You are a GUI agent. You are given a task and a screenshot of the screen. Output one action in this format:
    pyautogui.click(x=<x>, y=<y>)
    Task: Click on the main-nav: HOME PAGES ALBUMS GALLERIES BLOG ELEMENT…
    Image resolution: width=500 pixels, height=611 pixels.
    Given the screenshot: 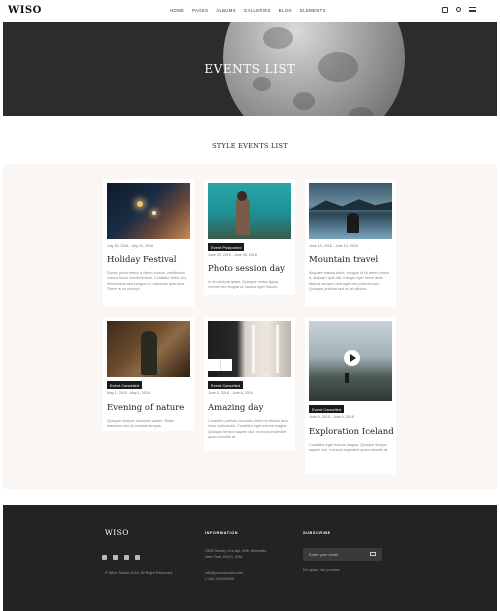 What is the action you would take?
    pyautogui.click(x=248, y=10)
    